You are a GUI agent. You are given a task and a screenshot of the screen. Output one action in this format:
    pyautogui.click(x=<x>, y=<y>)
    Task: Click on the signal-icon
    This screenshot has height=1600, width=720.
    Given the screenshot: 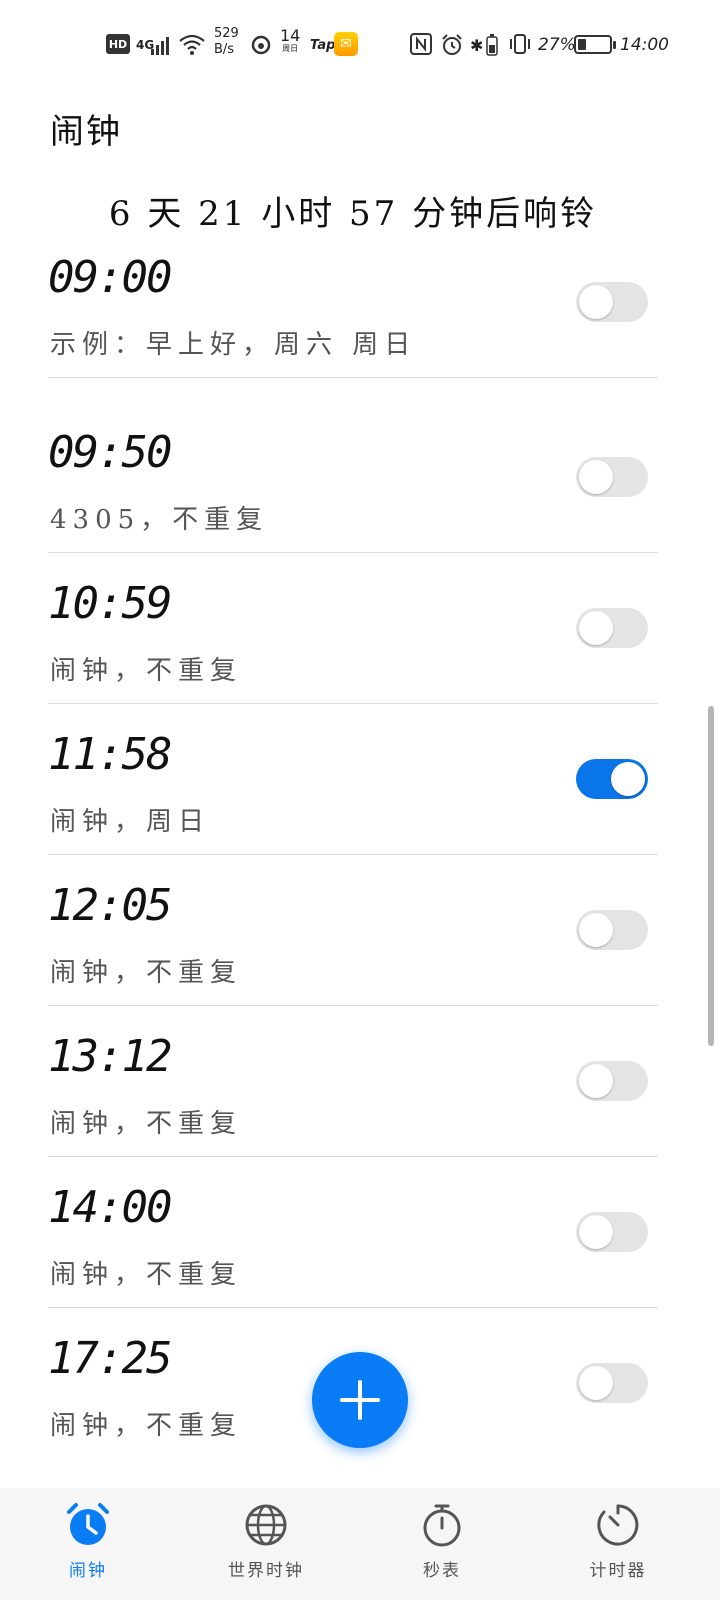 What is the action you would take?
    pyautogui.click(x=161, y=45)
    